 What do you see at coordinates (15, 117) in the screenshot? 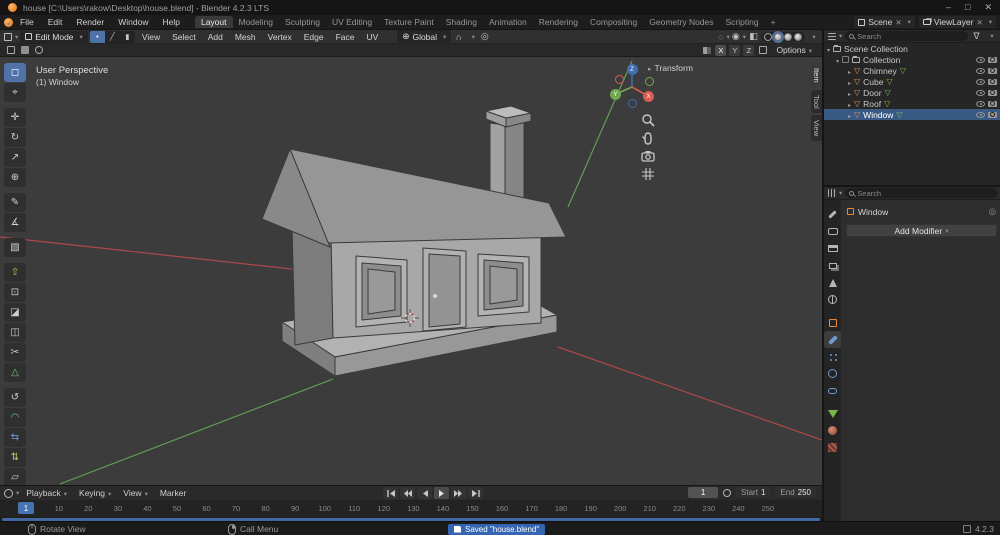
I see `move-tool-button: ✛` at bounding box center [15, 117].